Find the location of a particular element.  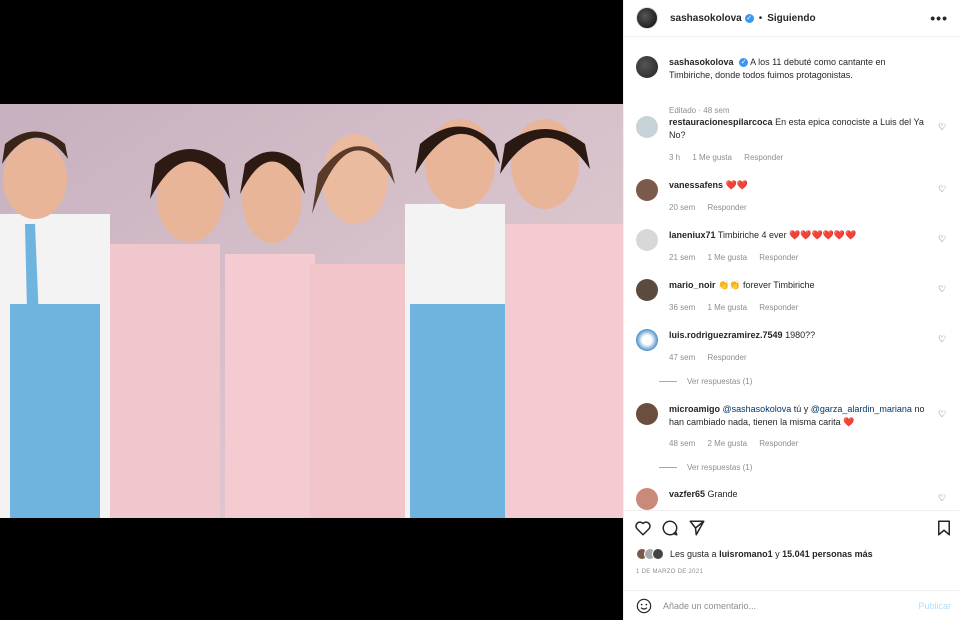

comment-time: 36 sem is located at coordinates (682, 307).